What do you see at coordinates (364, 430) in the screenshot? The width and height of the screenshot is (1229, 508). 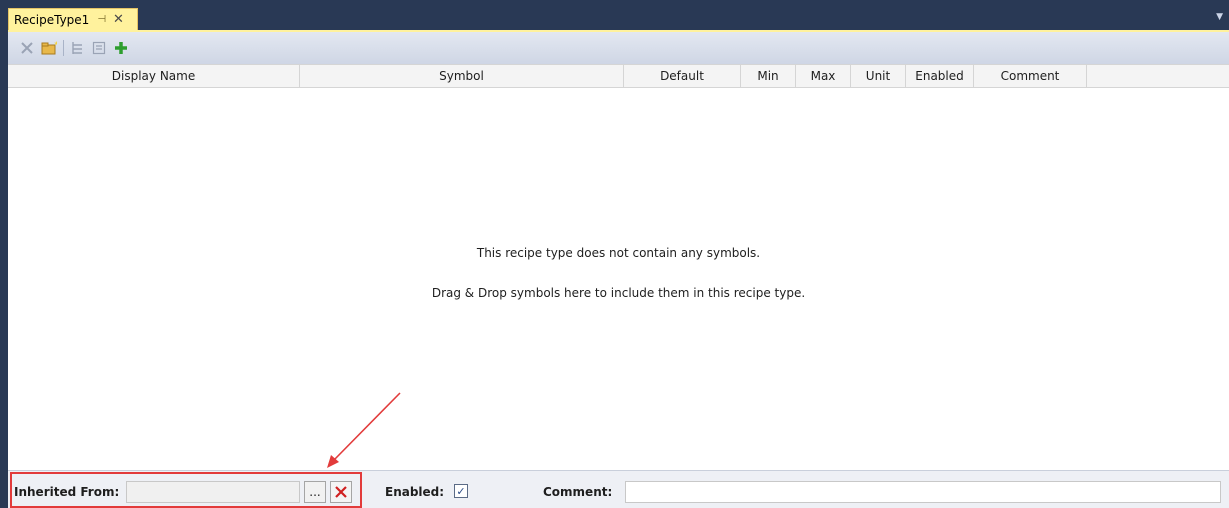 I see `annotation-arrow` at bounding box center [364, 430].